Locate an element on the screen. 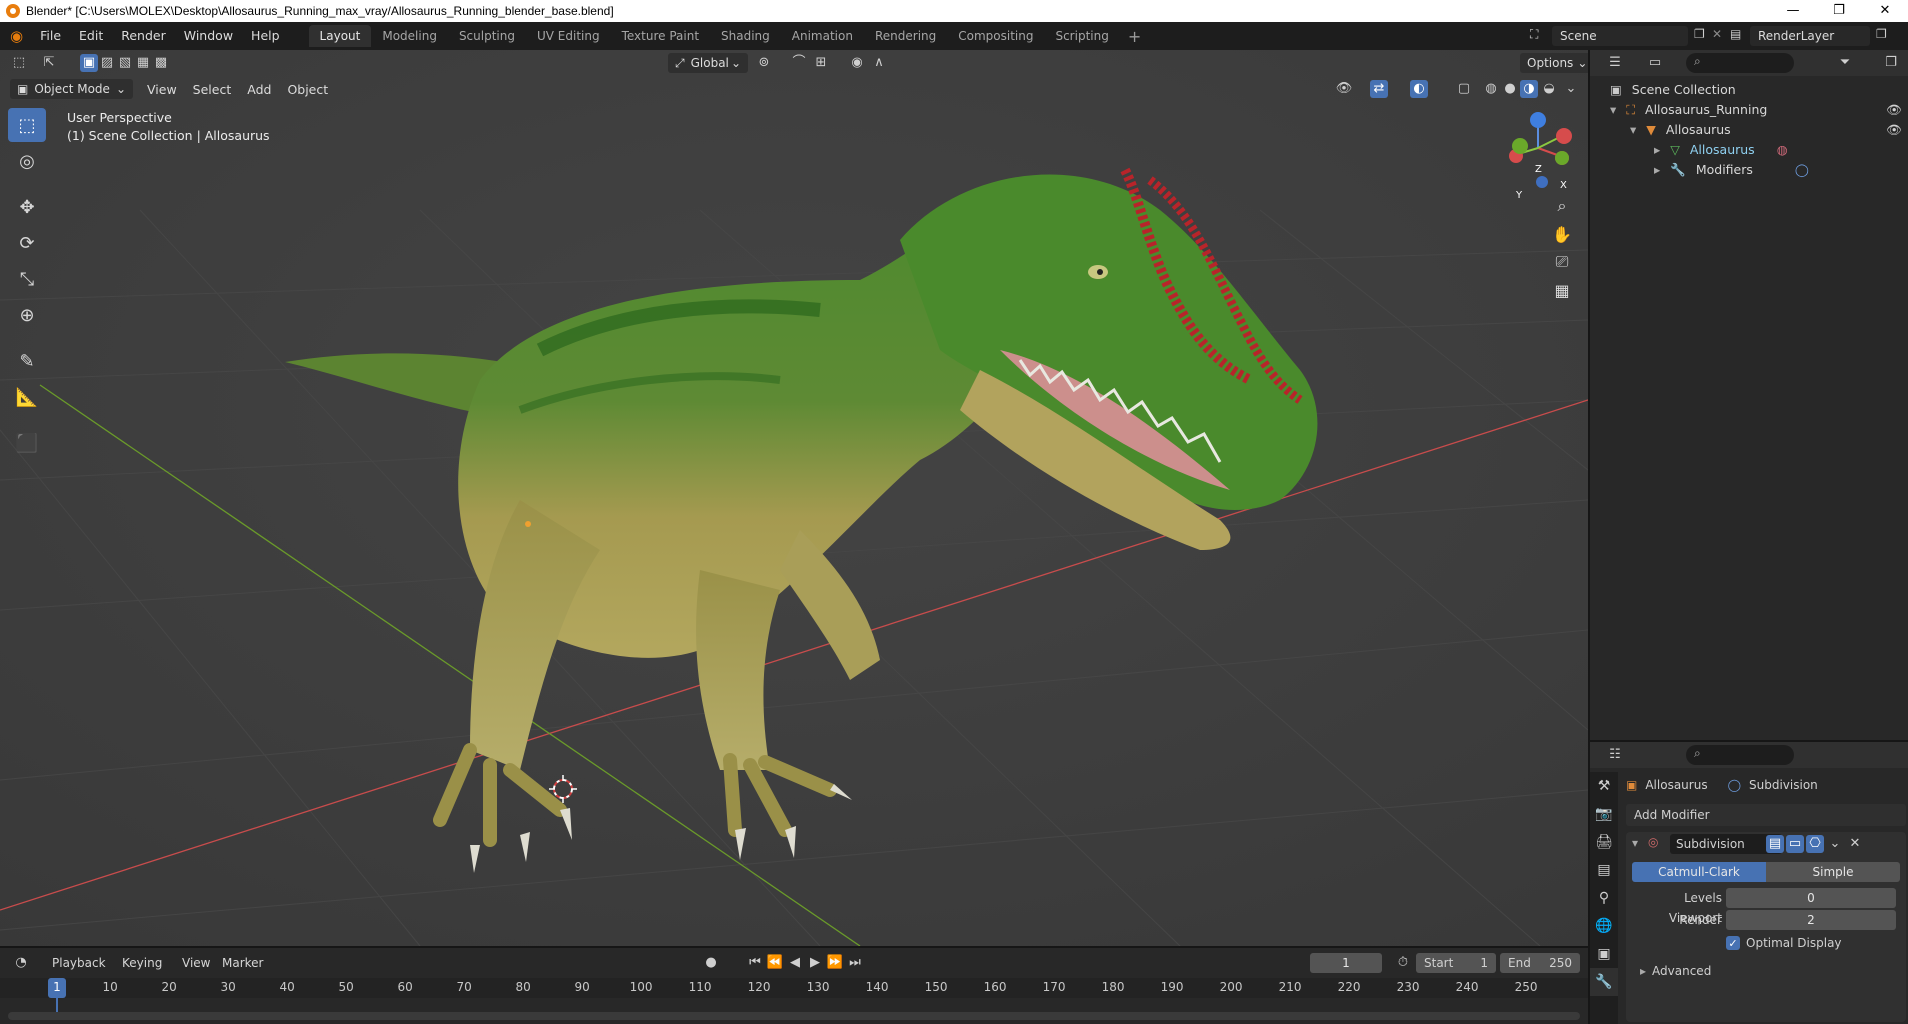 The height and width of the screenshot is (1024, 1908). pivot-point-icon: ⊚ is located at coordinates (764, 63).